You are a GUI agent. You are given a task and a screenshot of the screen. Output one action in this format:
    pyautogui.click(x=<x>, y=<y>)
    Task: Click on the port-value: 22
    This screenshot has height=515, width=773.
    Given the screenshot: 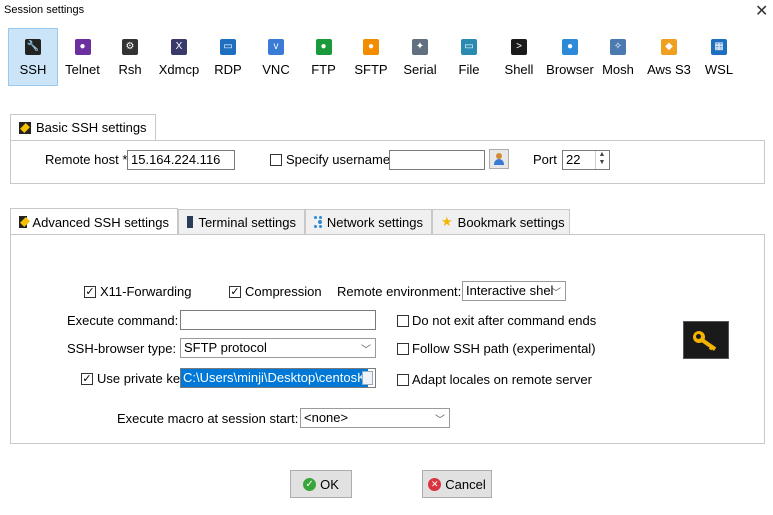 What is the action you would take?
    pyautogui.click(x=573, y=159)
    